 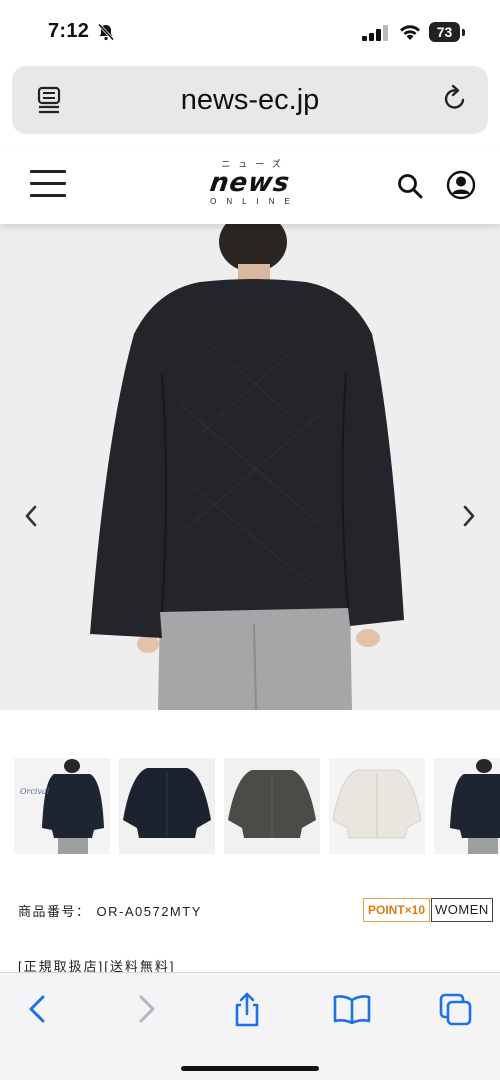 What do you see at coordinates (35, 791) in the screenshot?
I see `svg-text: Orcival` at bounding box center [35, 791].